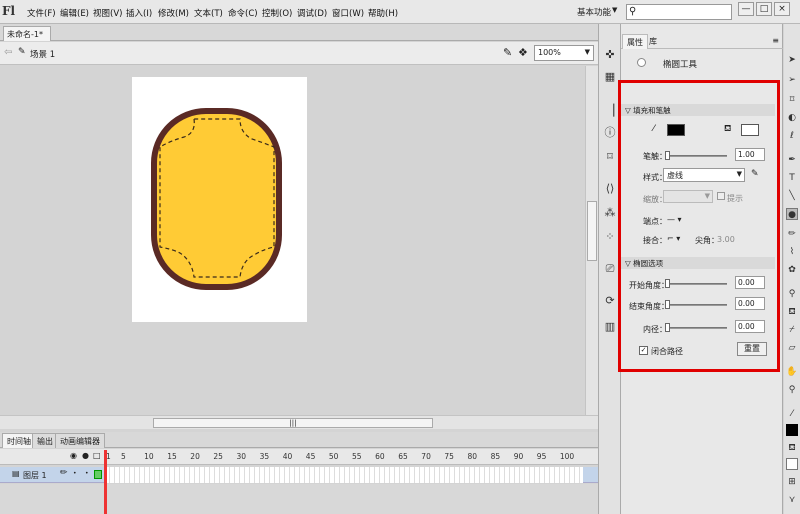 Image resolution: width=800 pixels, height=514 pixels. I want to click on layer-outline-swatch, so click(98, 474).